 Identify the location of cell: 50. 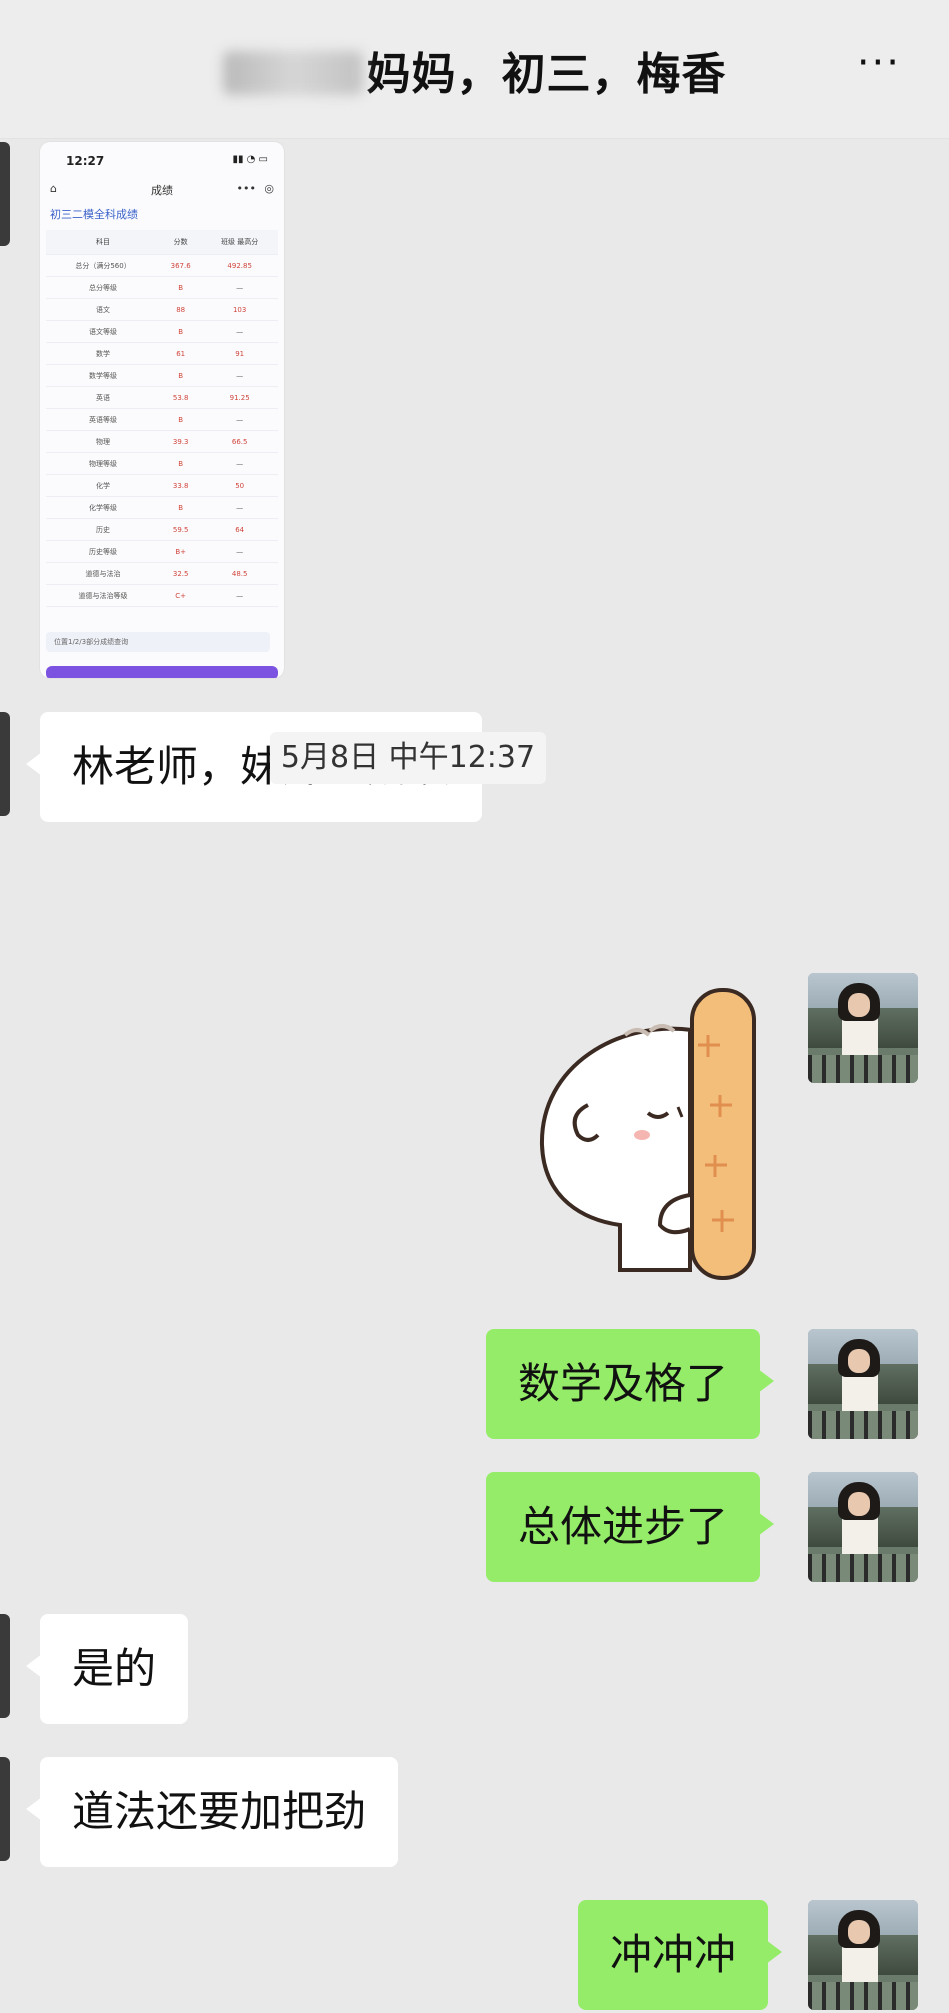
(239, 485).